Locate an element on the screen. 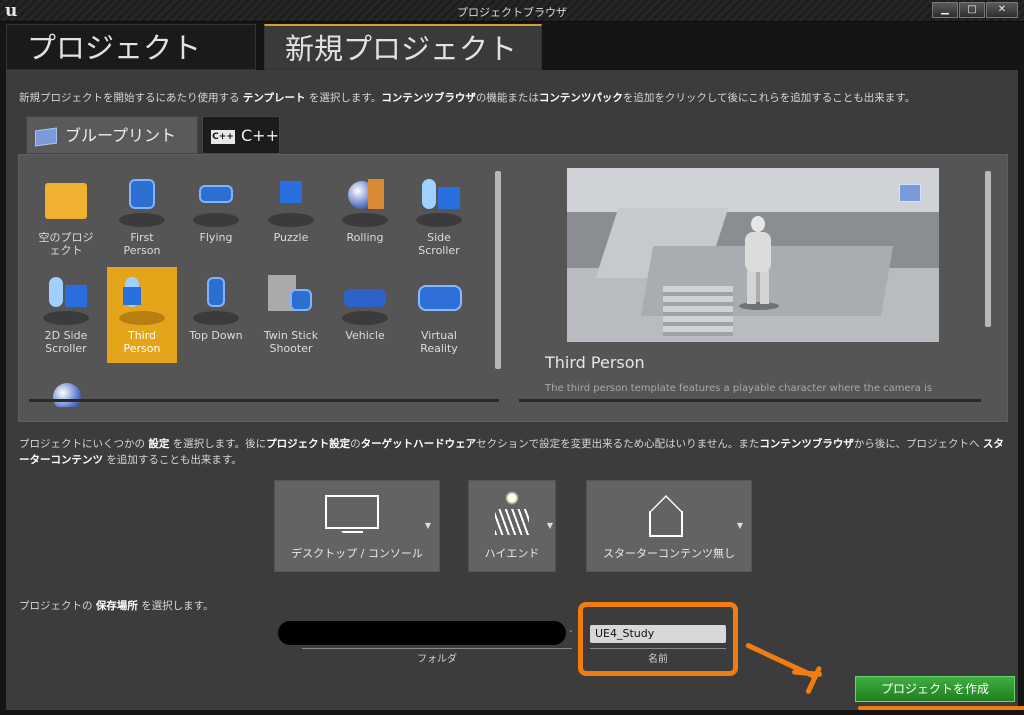  vehicle-icon is located at coordinates (365, 298).